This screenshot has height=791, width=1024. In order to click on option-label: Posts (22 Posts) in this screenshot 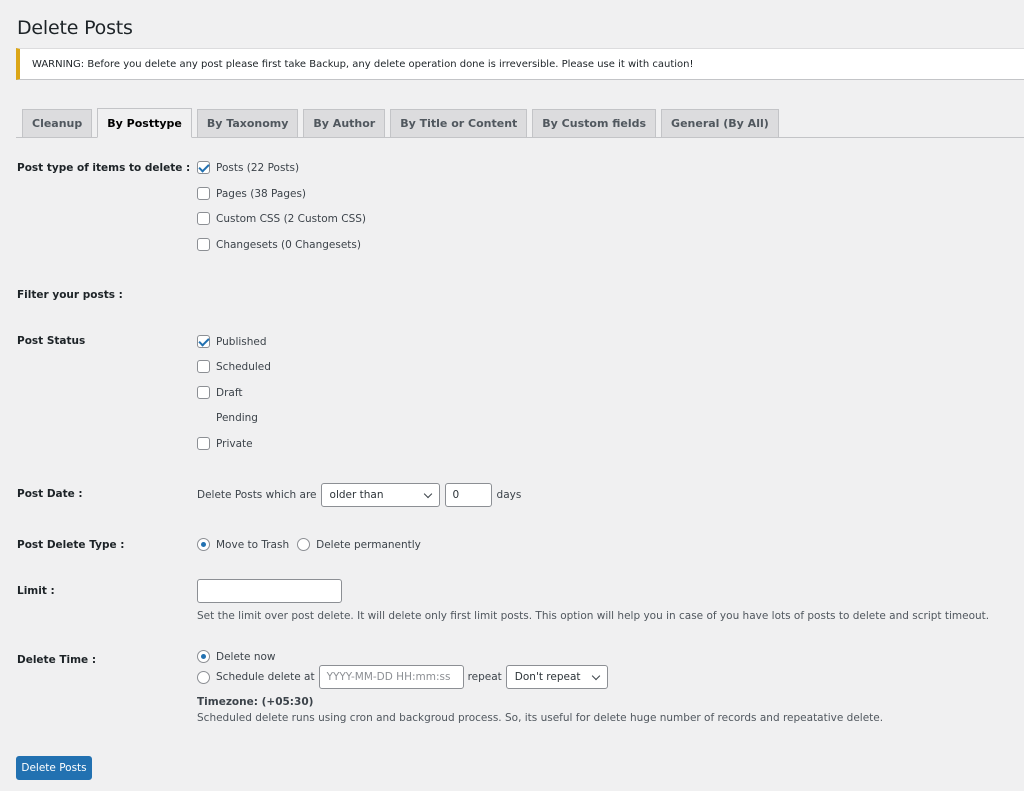, I will do `click(258, 167)`.